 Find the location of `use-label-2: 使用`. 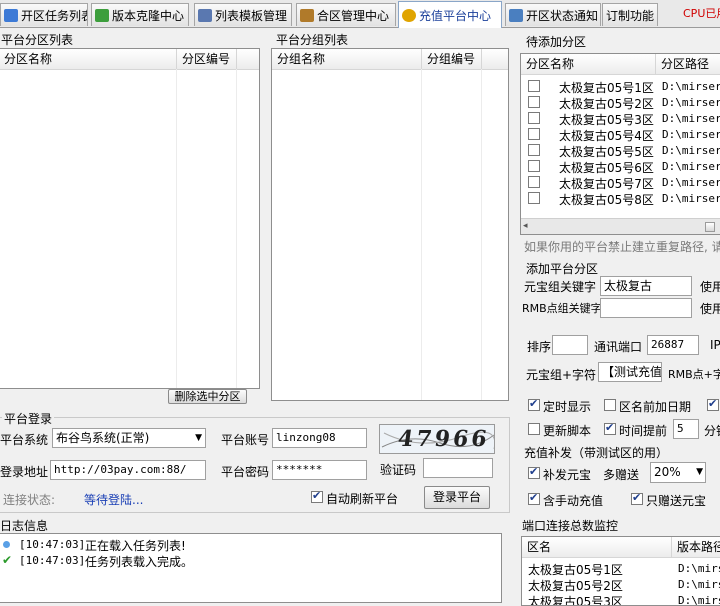

use-label-2: 使用 is located at coordinates (710, 309).